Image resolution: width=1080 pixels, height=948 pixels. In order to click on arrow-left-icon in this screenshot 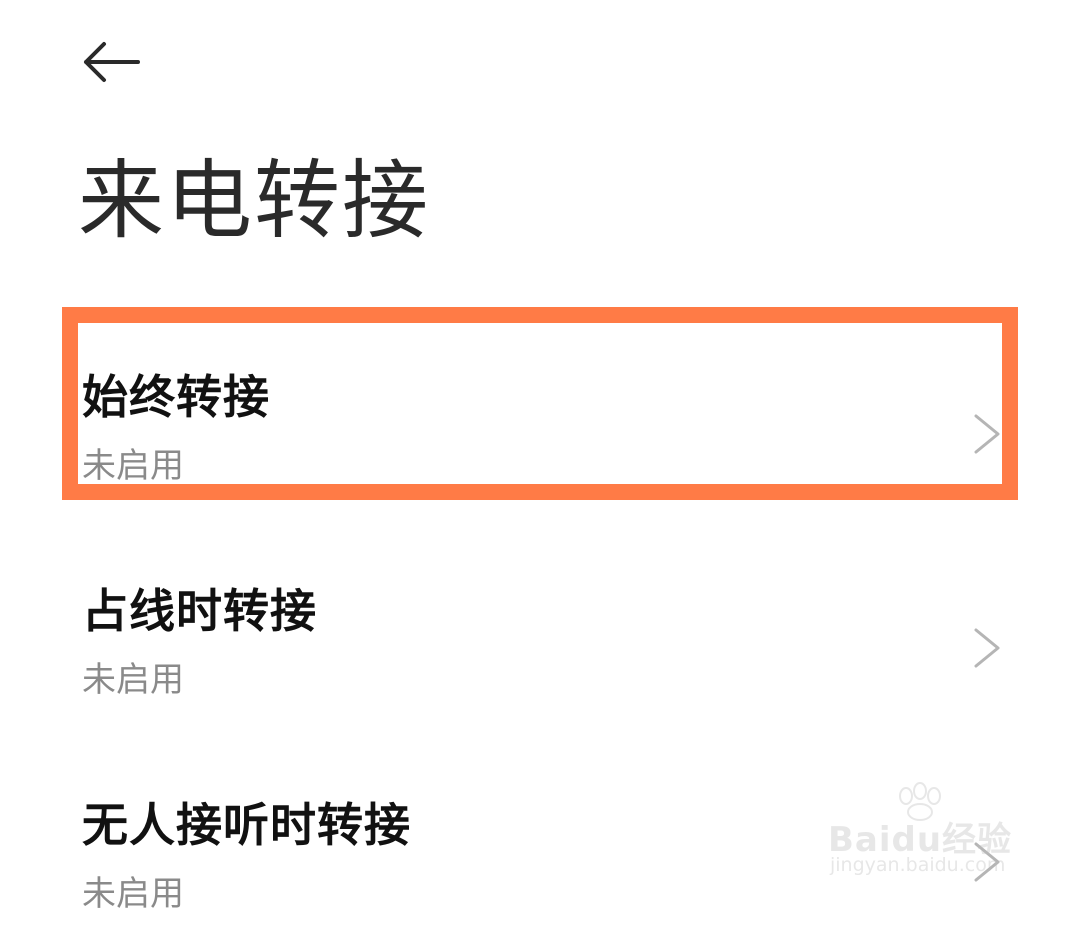, I will do `click(112, 62)`.